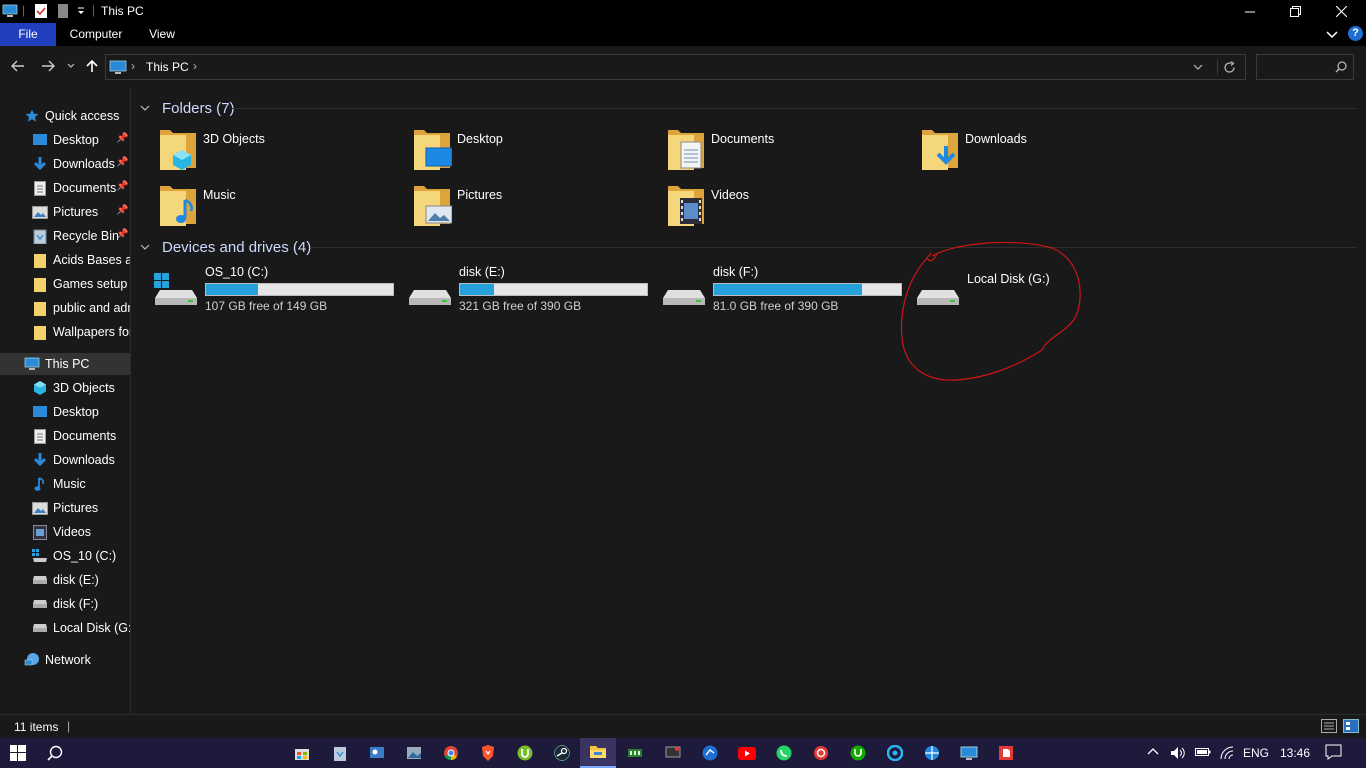 The width and height of the screenshot is (1366, 768). I want to click on folder-desktop: Desktop, so click(537, 151).